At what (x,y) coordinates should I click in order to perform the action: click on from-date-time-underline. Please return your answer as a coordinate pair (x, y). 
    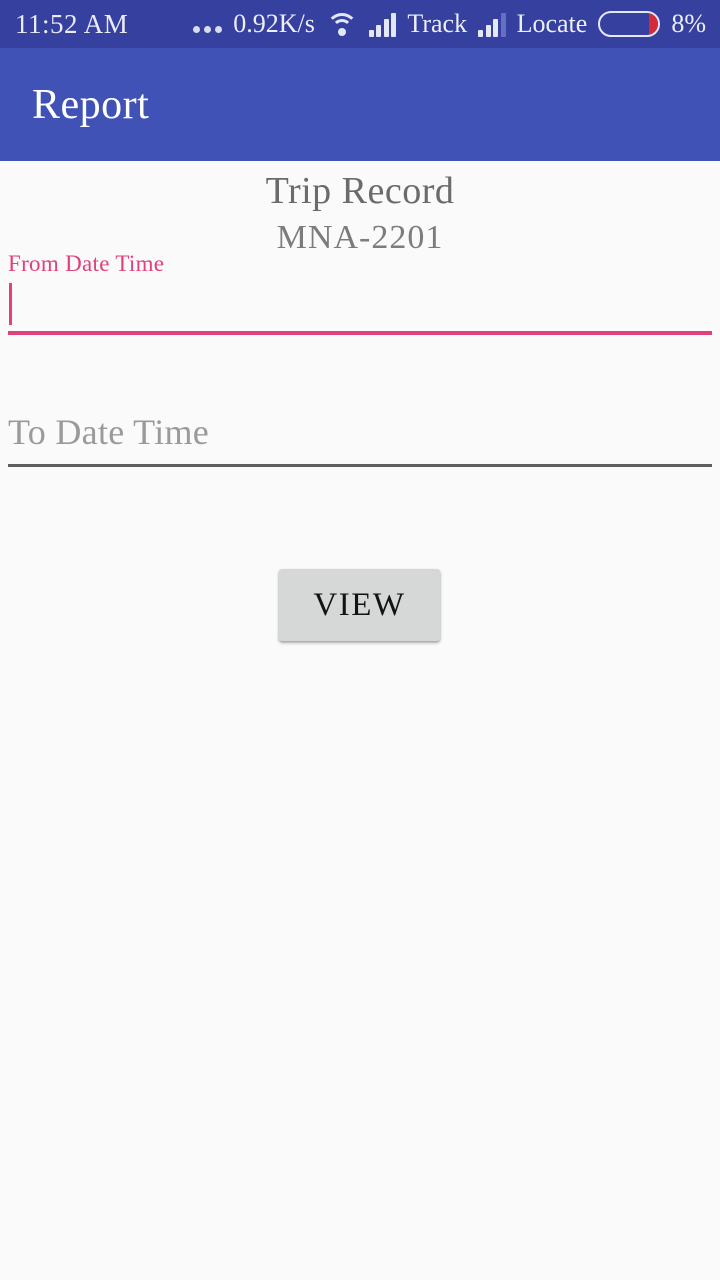
    Looking at the image, I should click on (360, 333).